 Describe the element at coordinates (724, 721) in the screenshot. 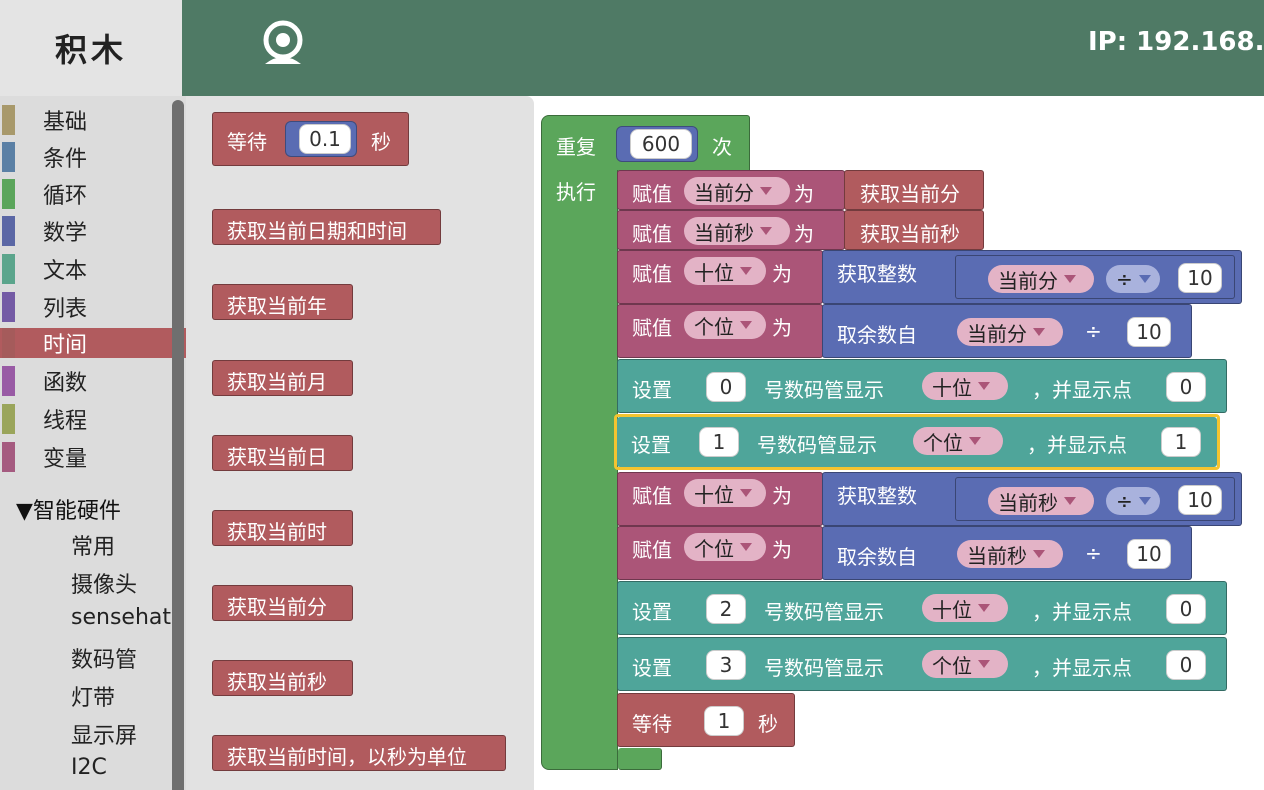

I see `wait-input: 1` at that location.